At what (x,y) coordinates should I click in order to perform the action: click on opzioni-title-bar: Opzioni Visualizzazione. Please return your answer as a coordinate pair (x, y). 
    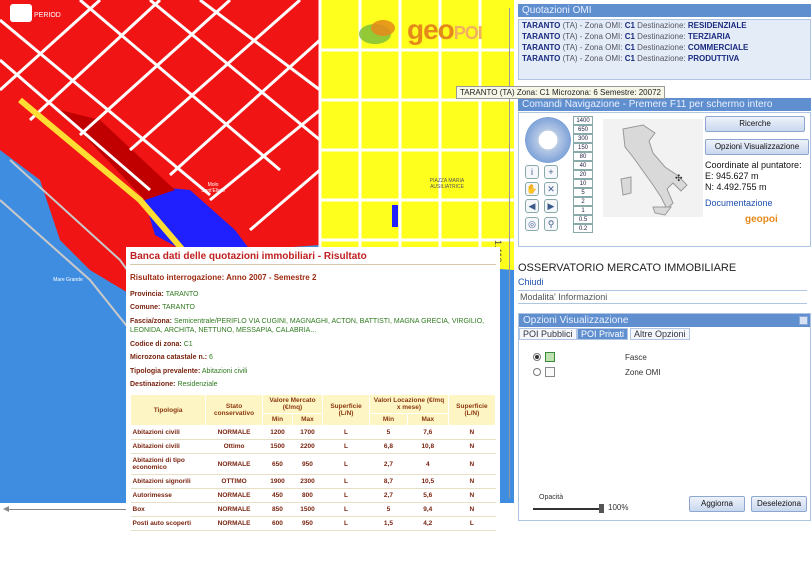
    Looking at the image, I should click on (664, 320).